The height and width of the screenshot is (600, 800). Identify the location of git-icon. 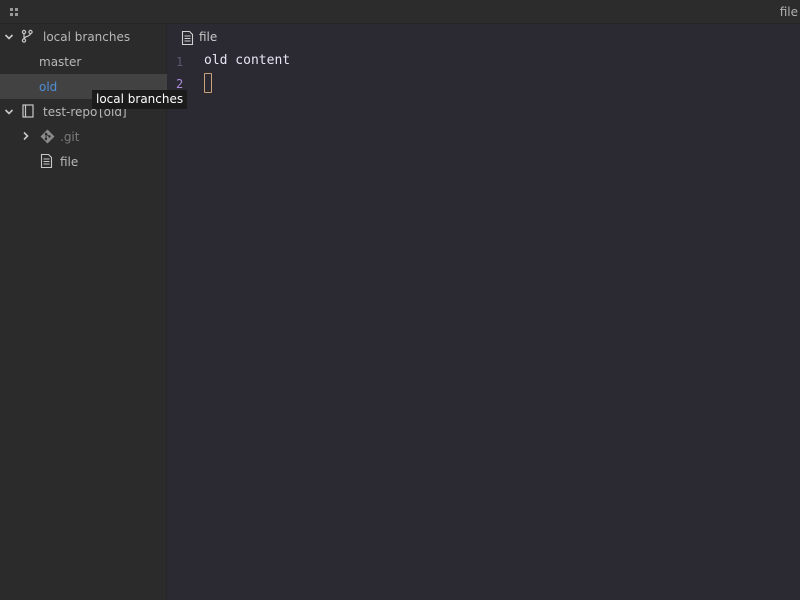
(47, 136).